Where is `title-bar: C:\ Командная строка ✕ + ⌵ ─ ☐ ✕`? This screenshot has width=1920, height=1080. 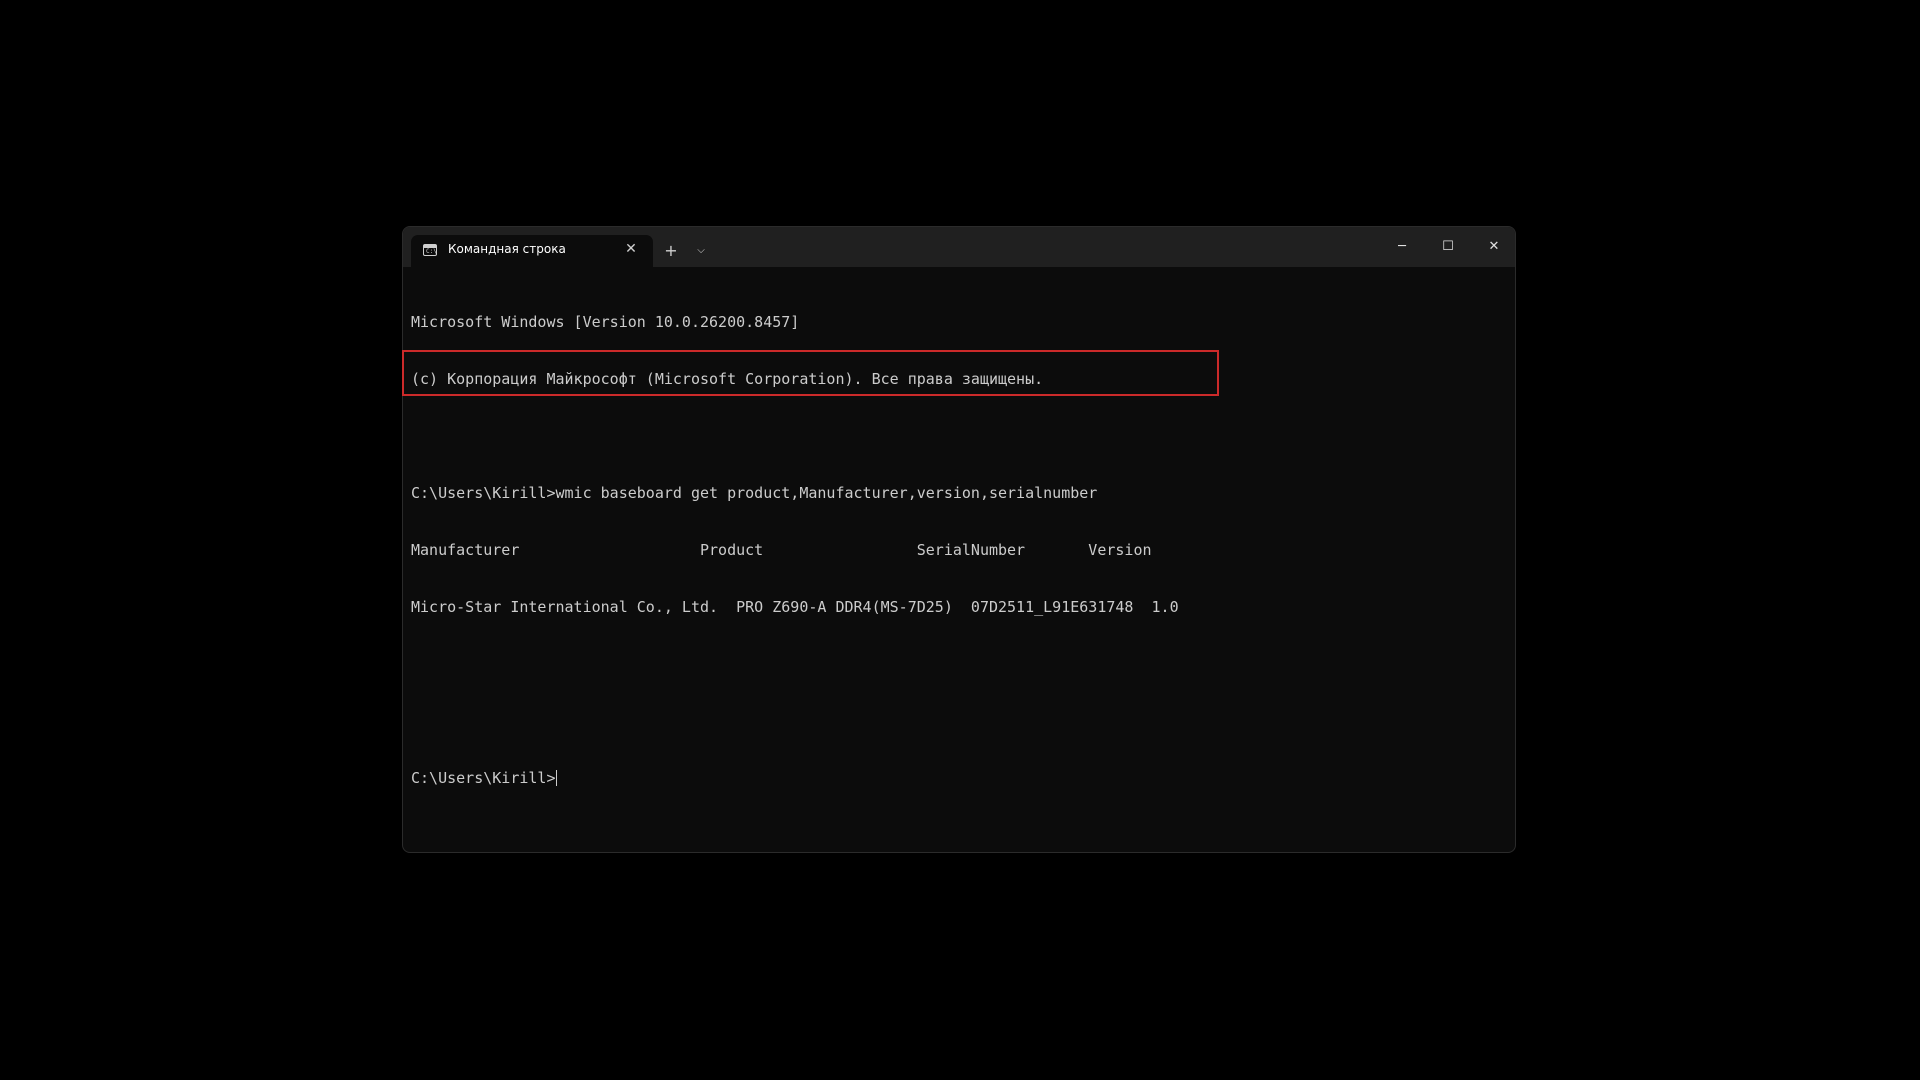
title-bar: C:\ Командная строка ✕ + ⌵ ─ ☐ ✕ is located at coordinates (959, 247).